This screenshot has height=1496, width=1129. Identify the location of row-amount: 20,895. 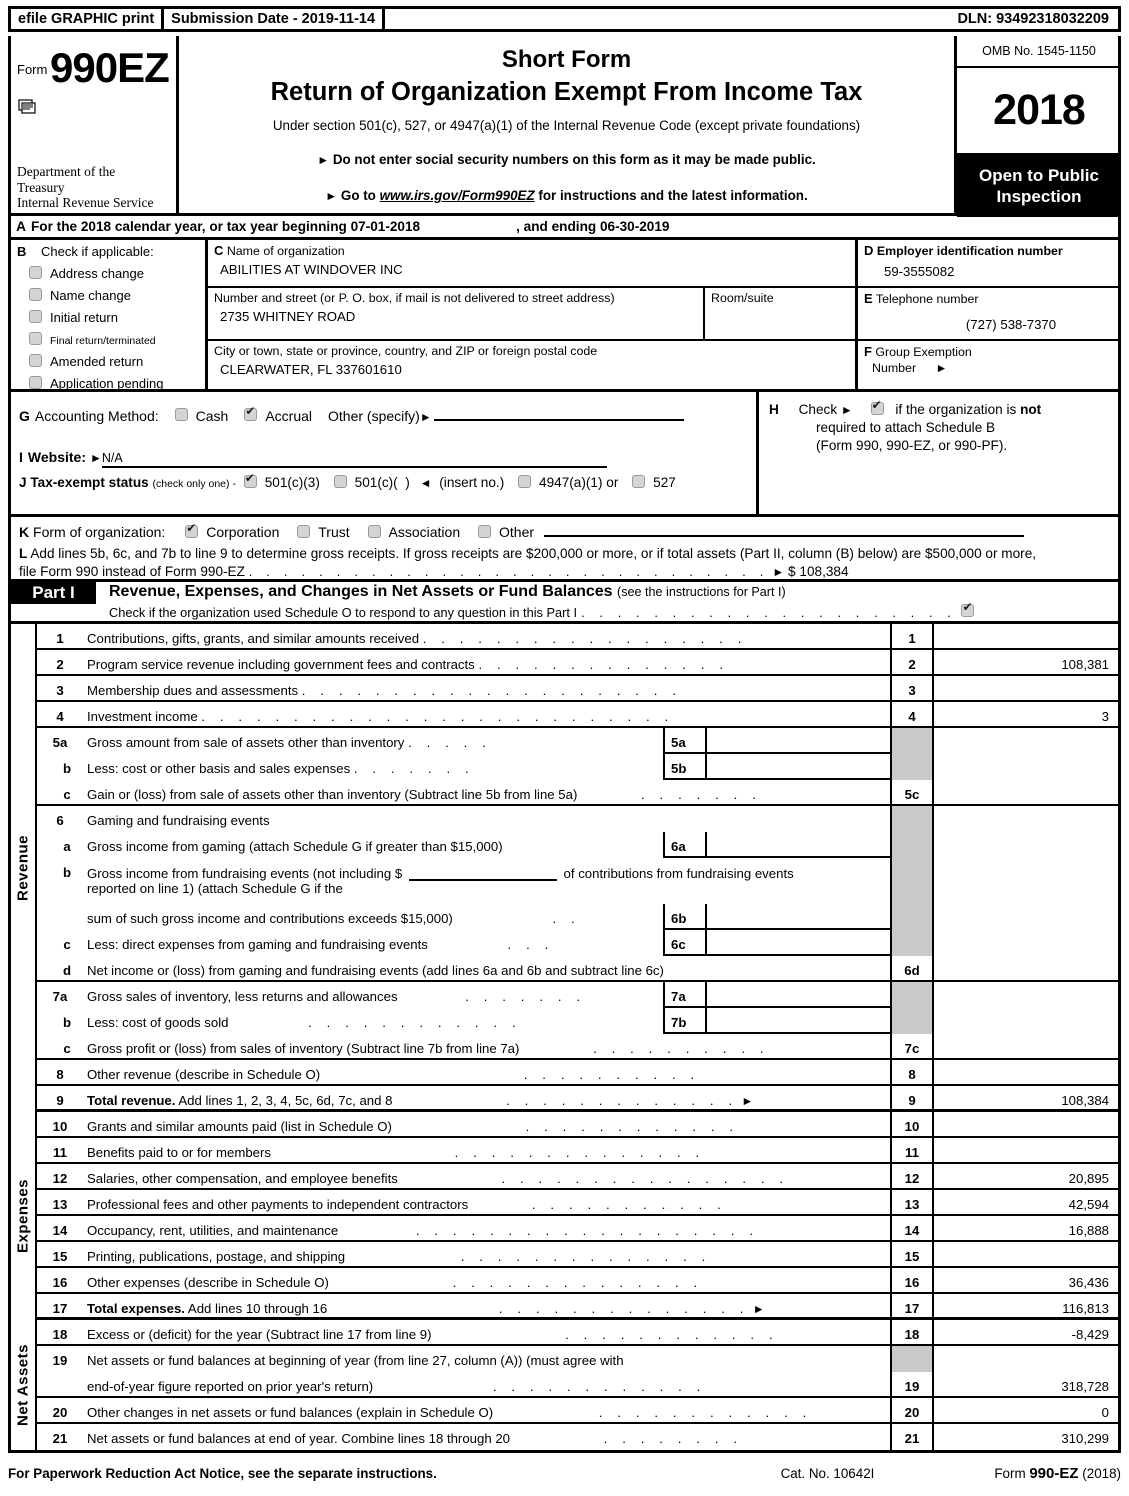
(1026, 1176).